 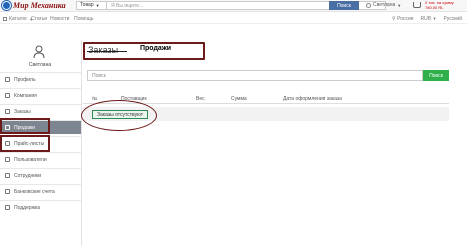 I want to click on sidebar-item-label: Компания, so click(x=25, y=95).